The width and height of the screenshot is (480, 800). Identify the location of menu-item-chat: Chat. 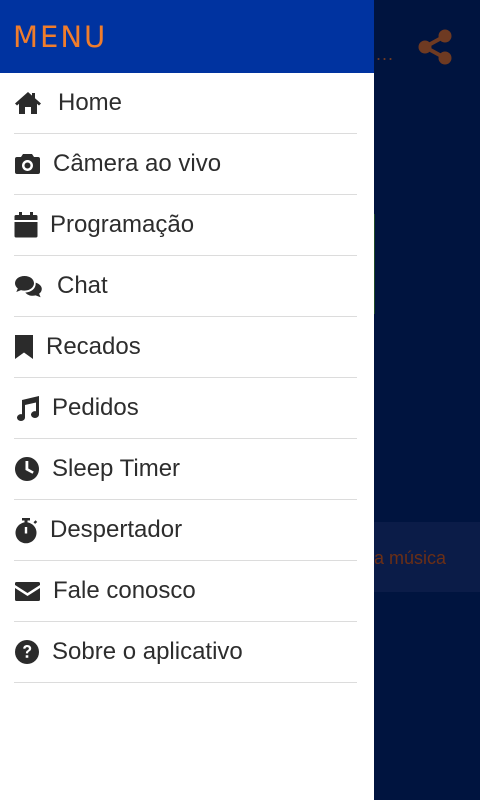
(185, 286).